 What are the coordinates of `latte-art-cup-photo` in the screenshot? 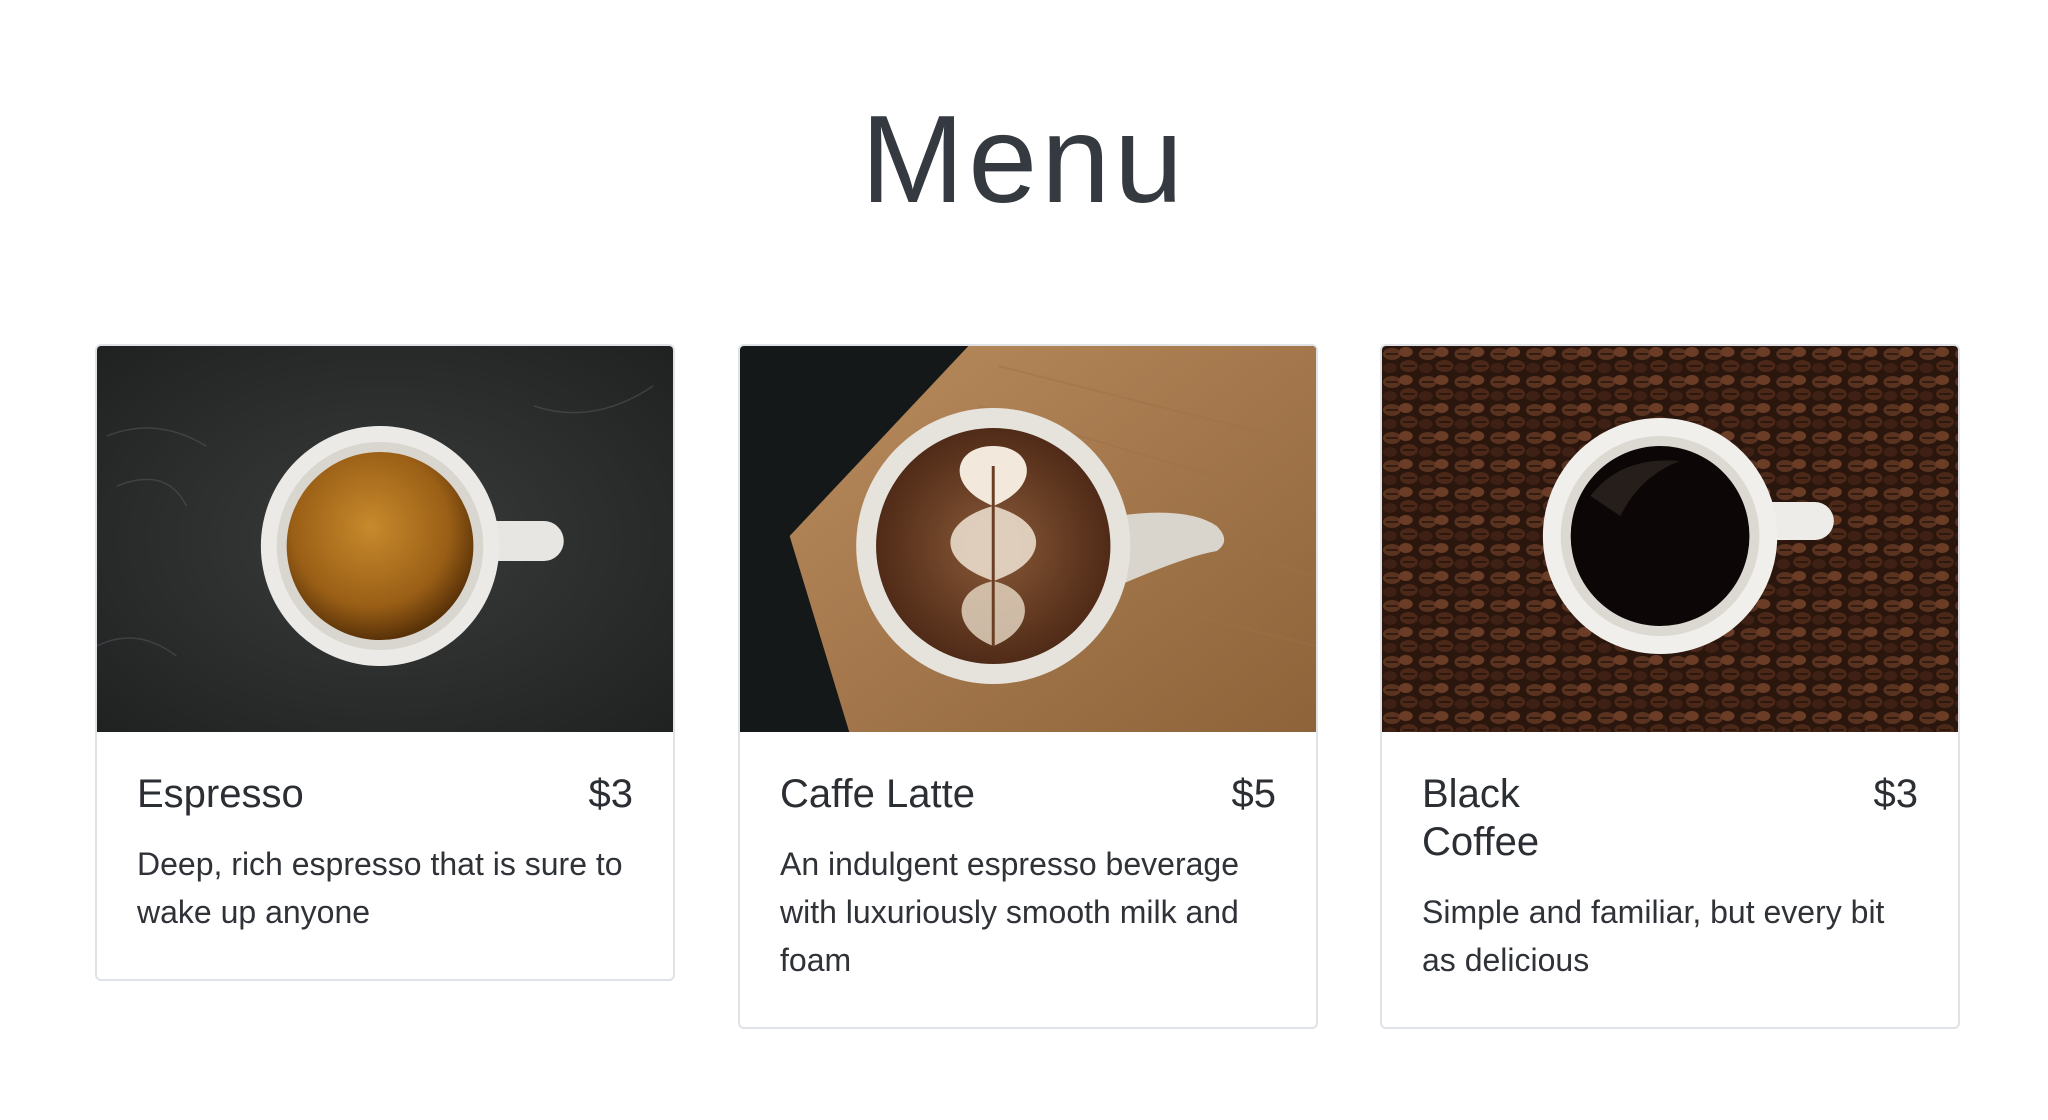 It's located at (1028, 539).